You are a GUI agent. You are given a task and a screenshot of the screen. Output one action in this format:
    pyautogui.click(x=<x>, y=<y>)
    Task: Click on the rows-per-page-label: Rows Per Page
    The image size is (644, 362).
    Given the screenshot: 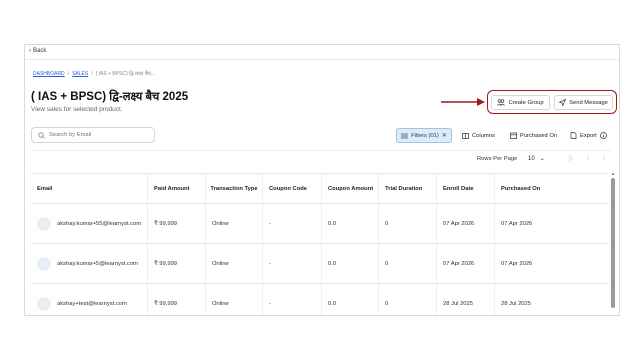 What is the action you would take?
    pyautogui.click(x=497, y=159)
    